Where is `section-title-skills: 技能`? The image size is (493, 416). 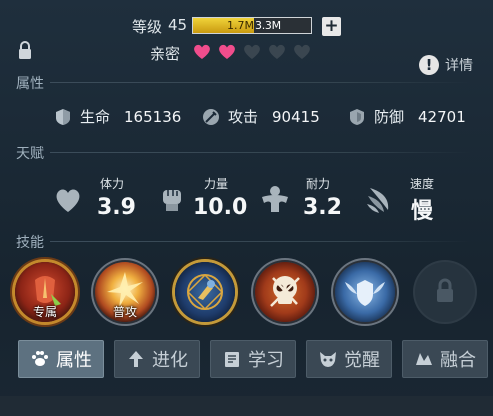
section-title-skills: 技能 is located at coordinates (30, 243).